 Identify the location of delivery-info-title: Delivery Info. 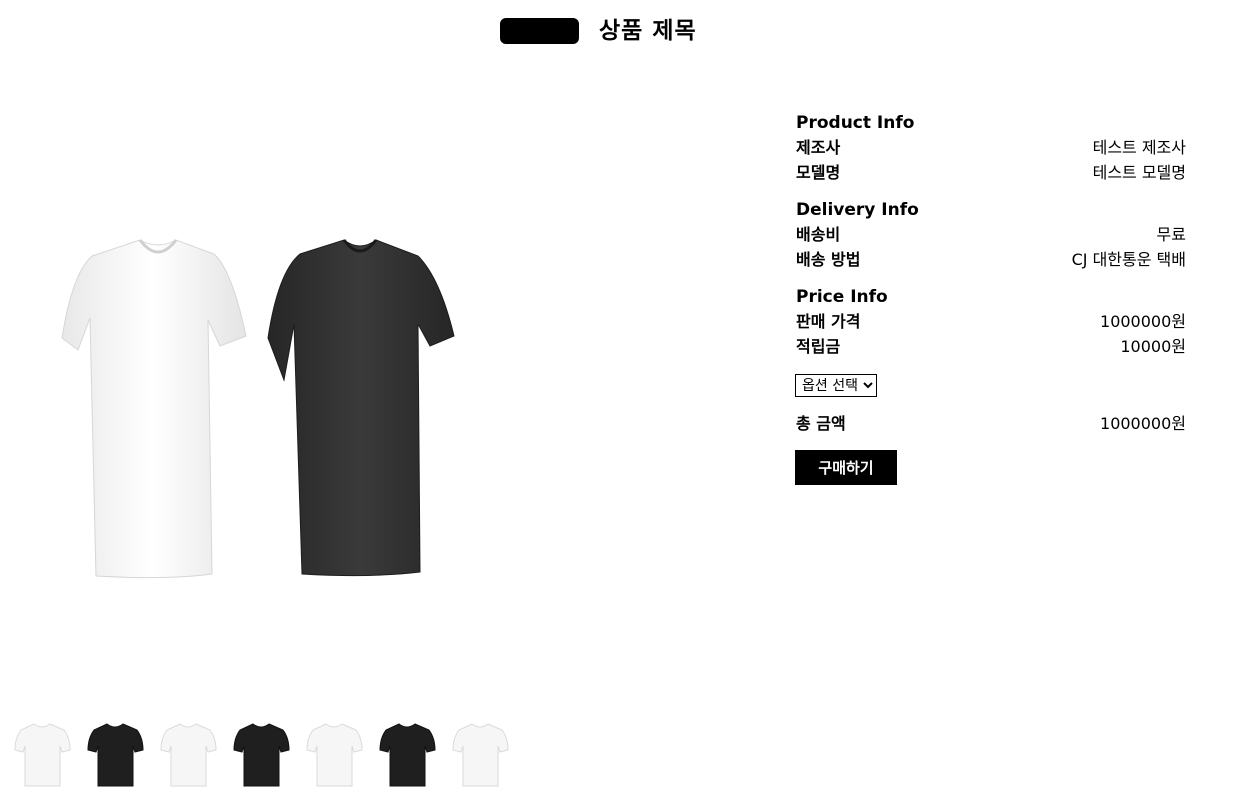
(857, 210).